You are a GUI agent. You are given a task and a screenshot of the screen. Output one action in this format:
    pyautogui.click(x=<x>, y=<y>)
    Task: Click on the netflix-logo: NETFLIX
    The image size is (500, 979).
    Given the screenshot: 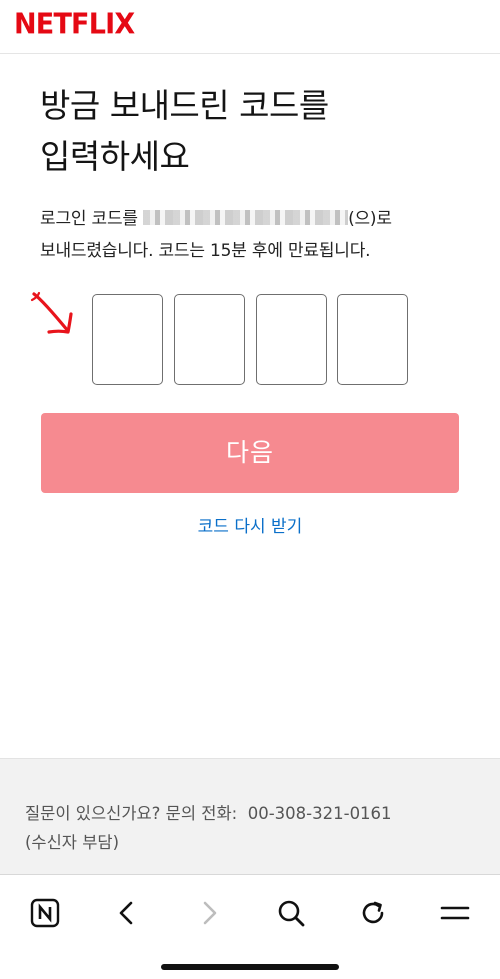 What is the action you would take?
    pyautogui.click(x=74, y=25)
    